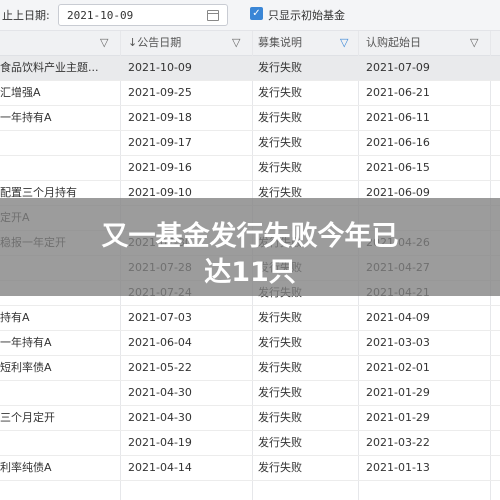 This screenshot has height=500, width=500. What do you see at coordinates (250, 93) in the screenshot?
I see `table-row: 汇增强A 2021-09-25 发行失败 2021-06-21` at bounding box center [250, 93].